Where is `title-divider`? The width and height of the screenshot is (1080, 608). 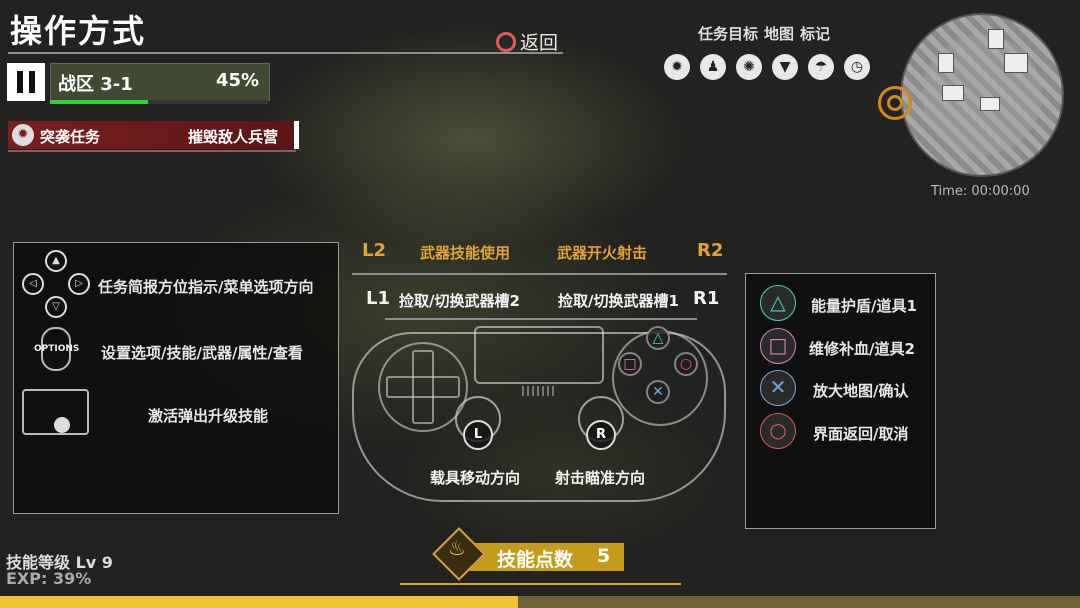 title-divider is located at coordinates (285, 53).